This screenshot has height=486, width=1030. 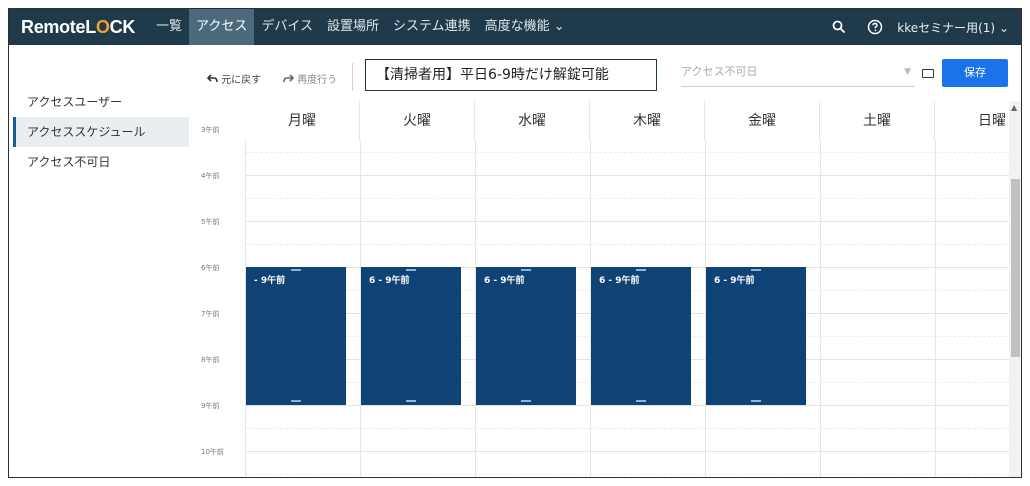 I want to click on sidebar-item-access-users: アクセスユーザー, so click(x=101, y=102).